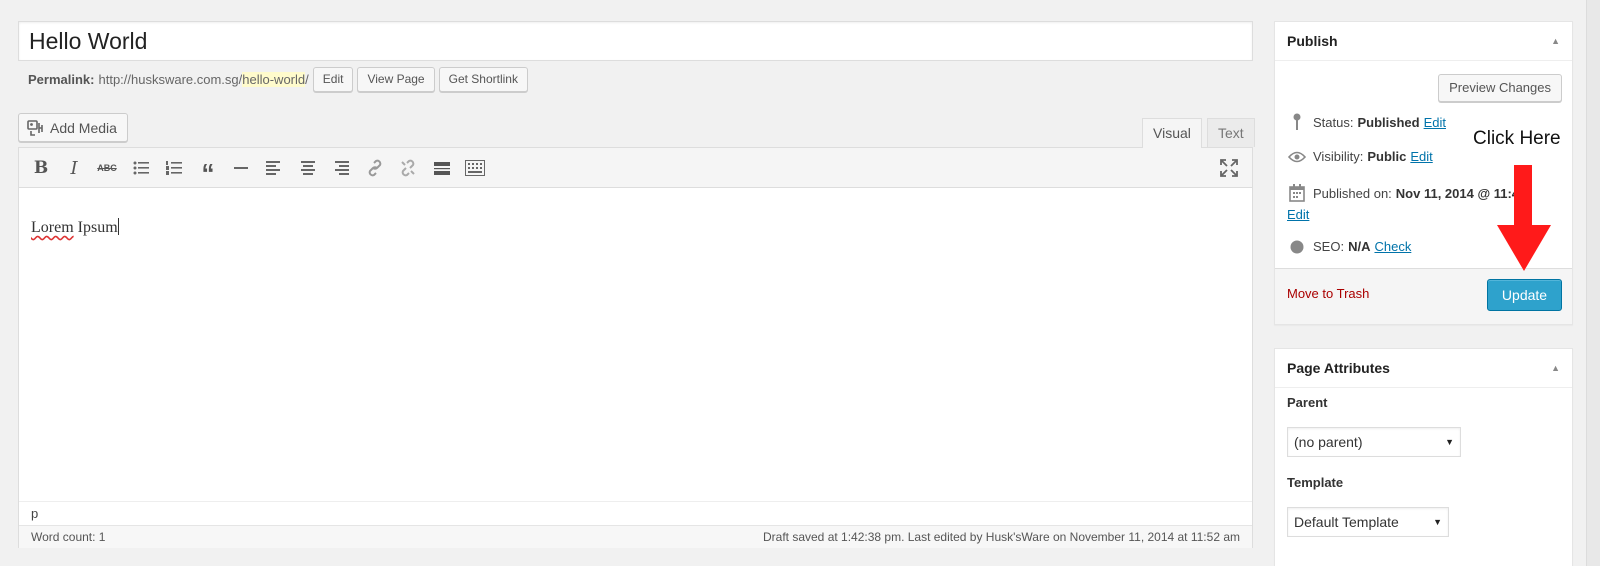  I want to click on bold-icon: B, so click(41, 168).